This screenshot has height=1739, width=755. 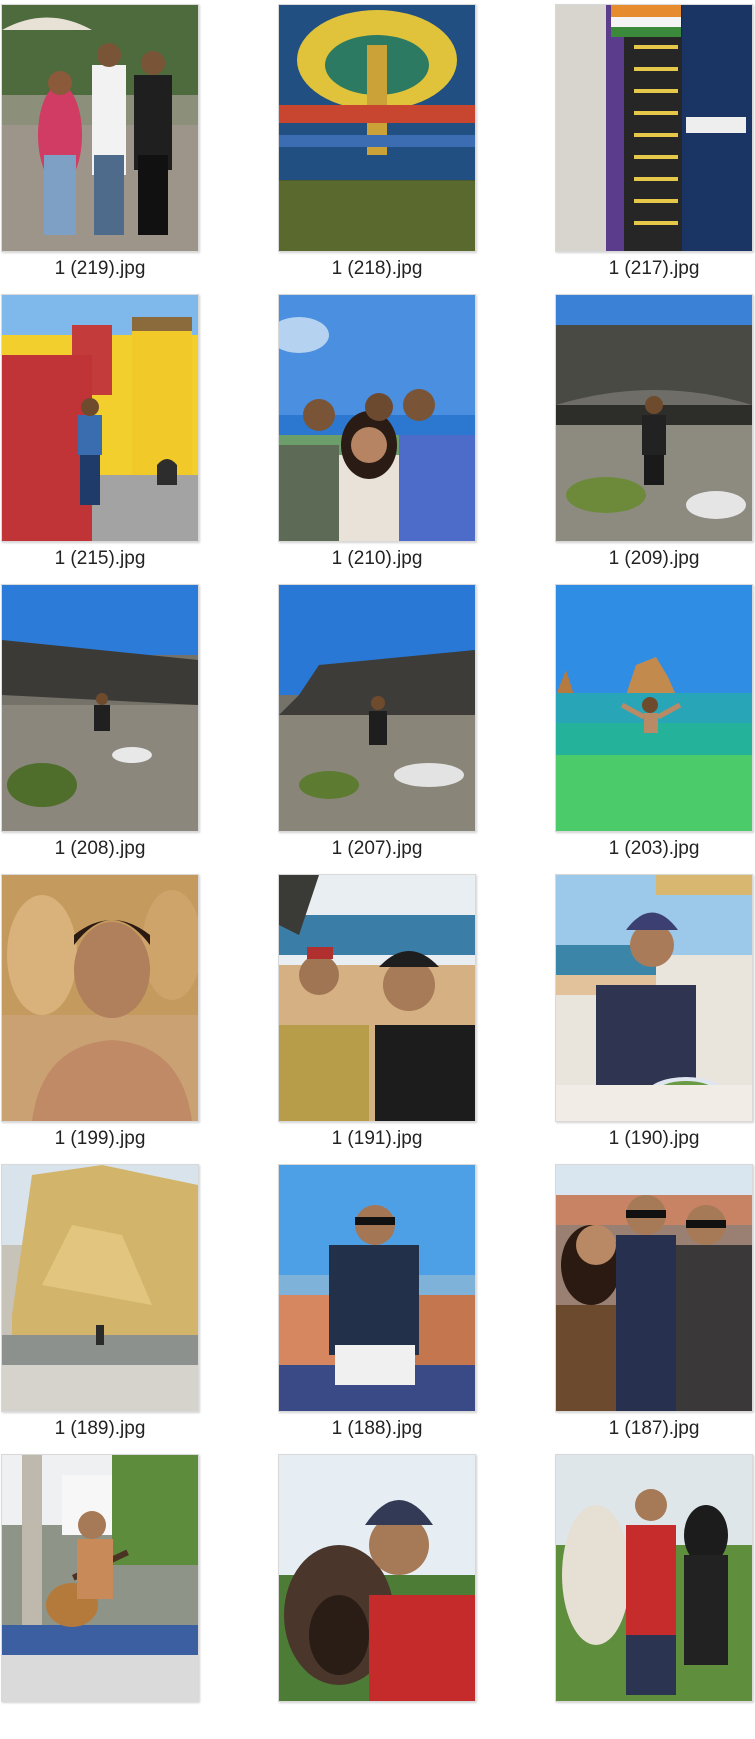 I want to click on graffiti-wall-photo-icon, so click(x=654, y=128).